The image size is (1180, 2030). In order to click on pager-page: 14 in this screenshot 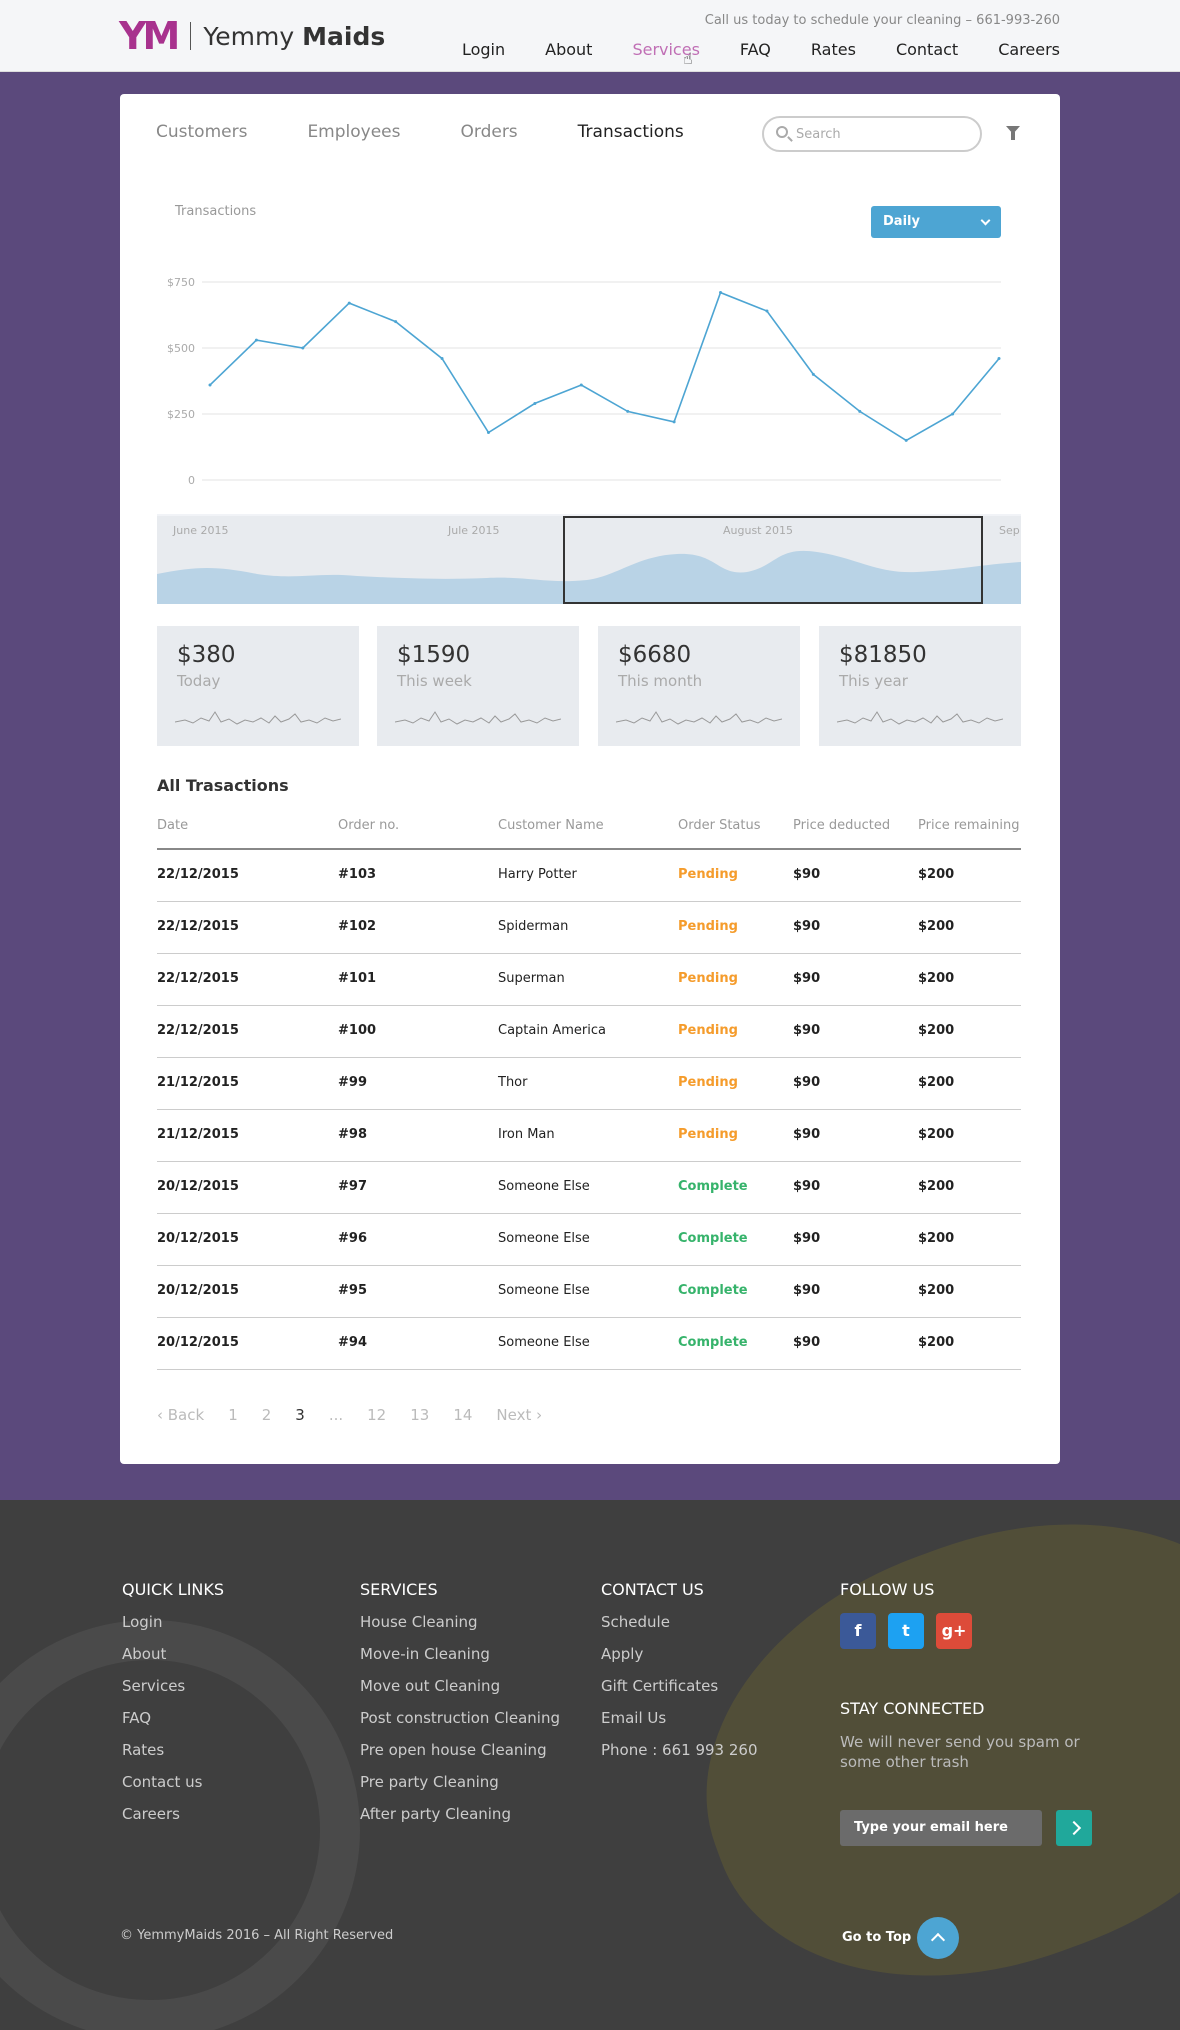, I will do `click(462, 1415)`.